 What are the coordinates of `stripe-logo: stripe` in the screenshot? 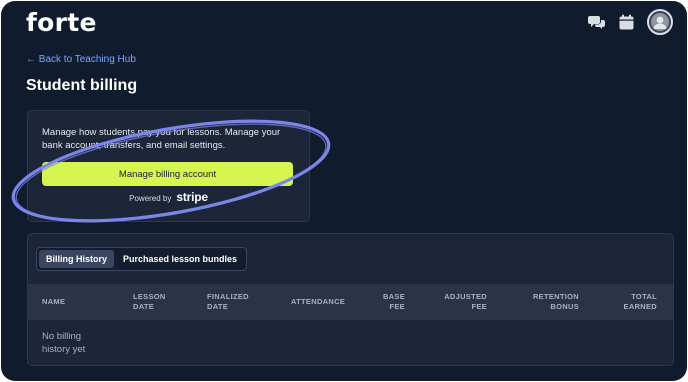 It's located at (192, 197).